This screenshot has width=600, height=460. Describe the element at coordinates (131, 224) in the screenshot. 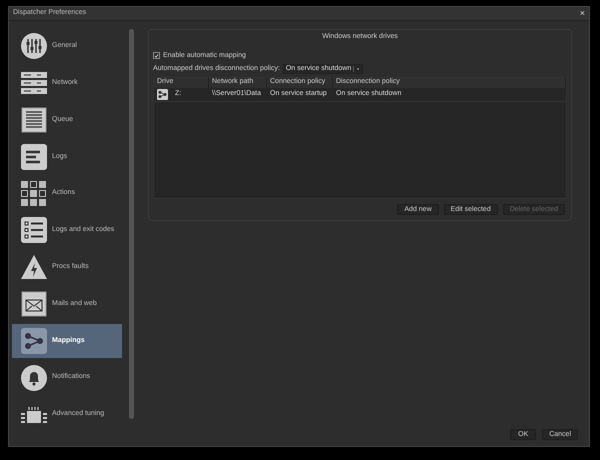

I see `scrollbar` at that location.